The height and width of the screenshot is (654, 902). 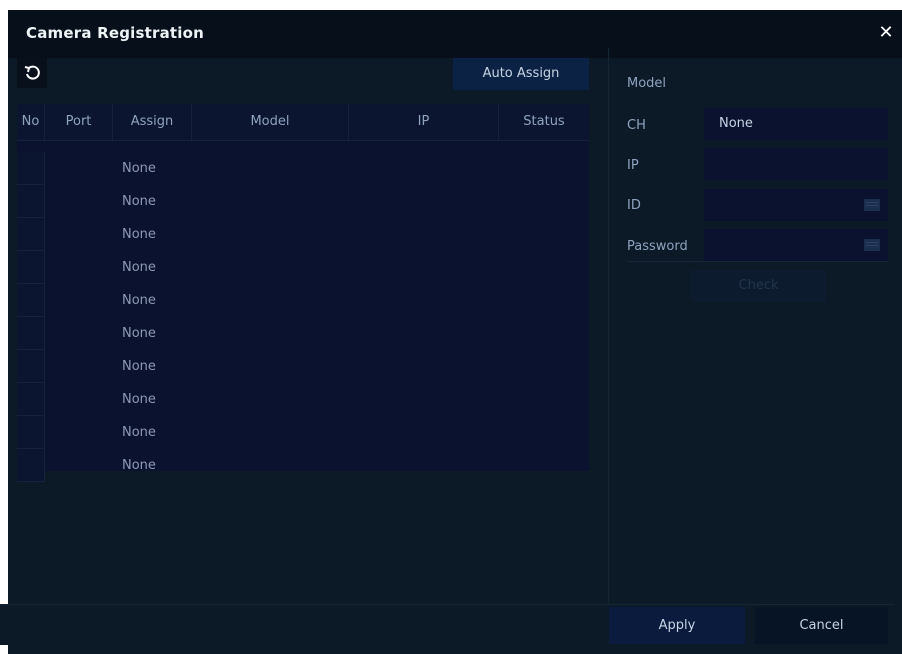 What do you see at coordinates (647, 83) in the screenshot?
I see `model-label: Model` at bounding box center [647, 83].